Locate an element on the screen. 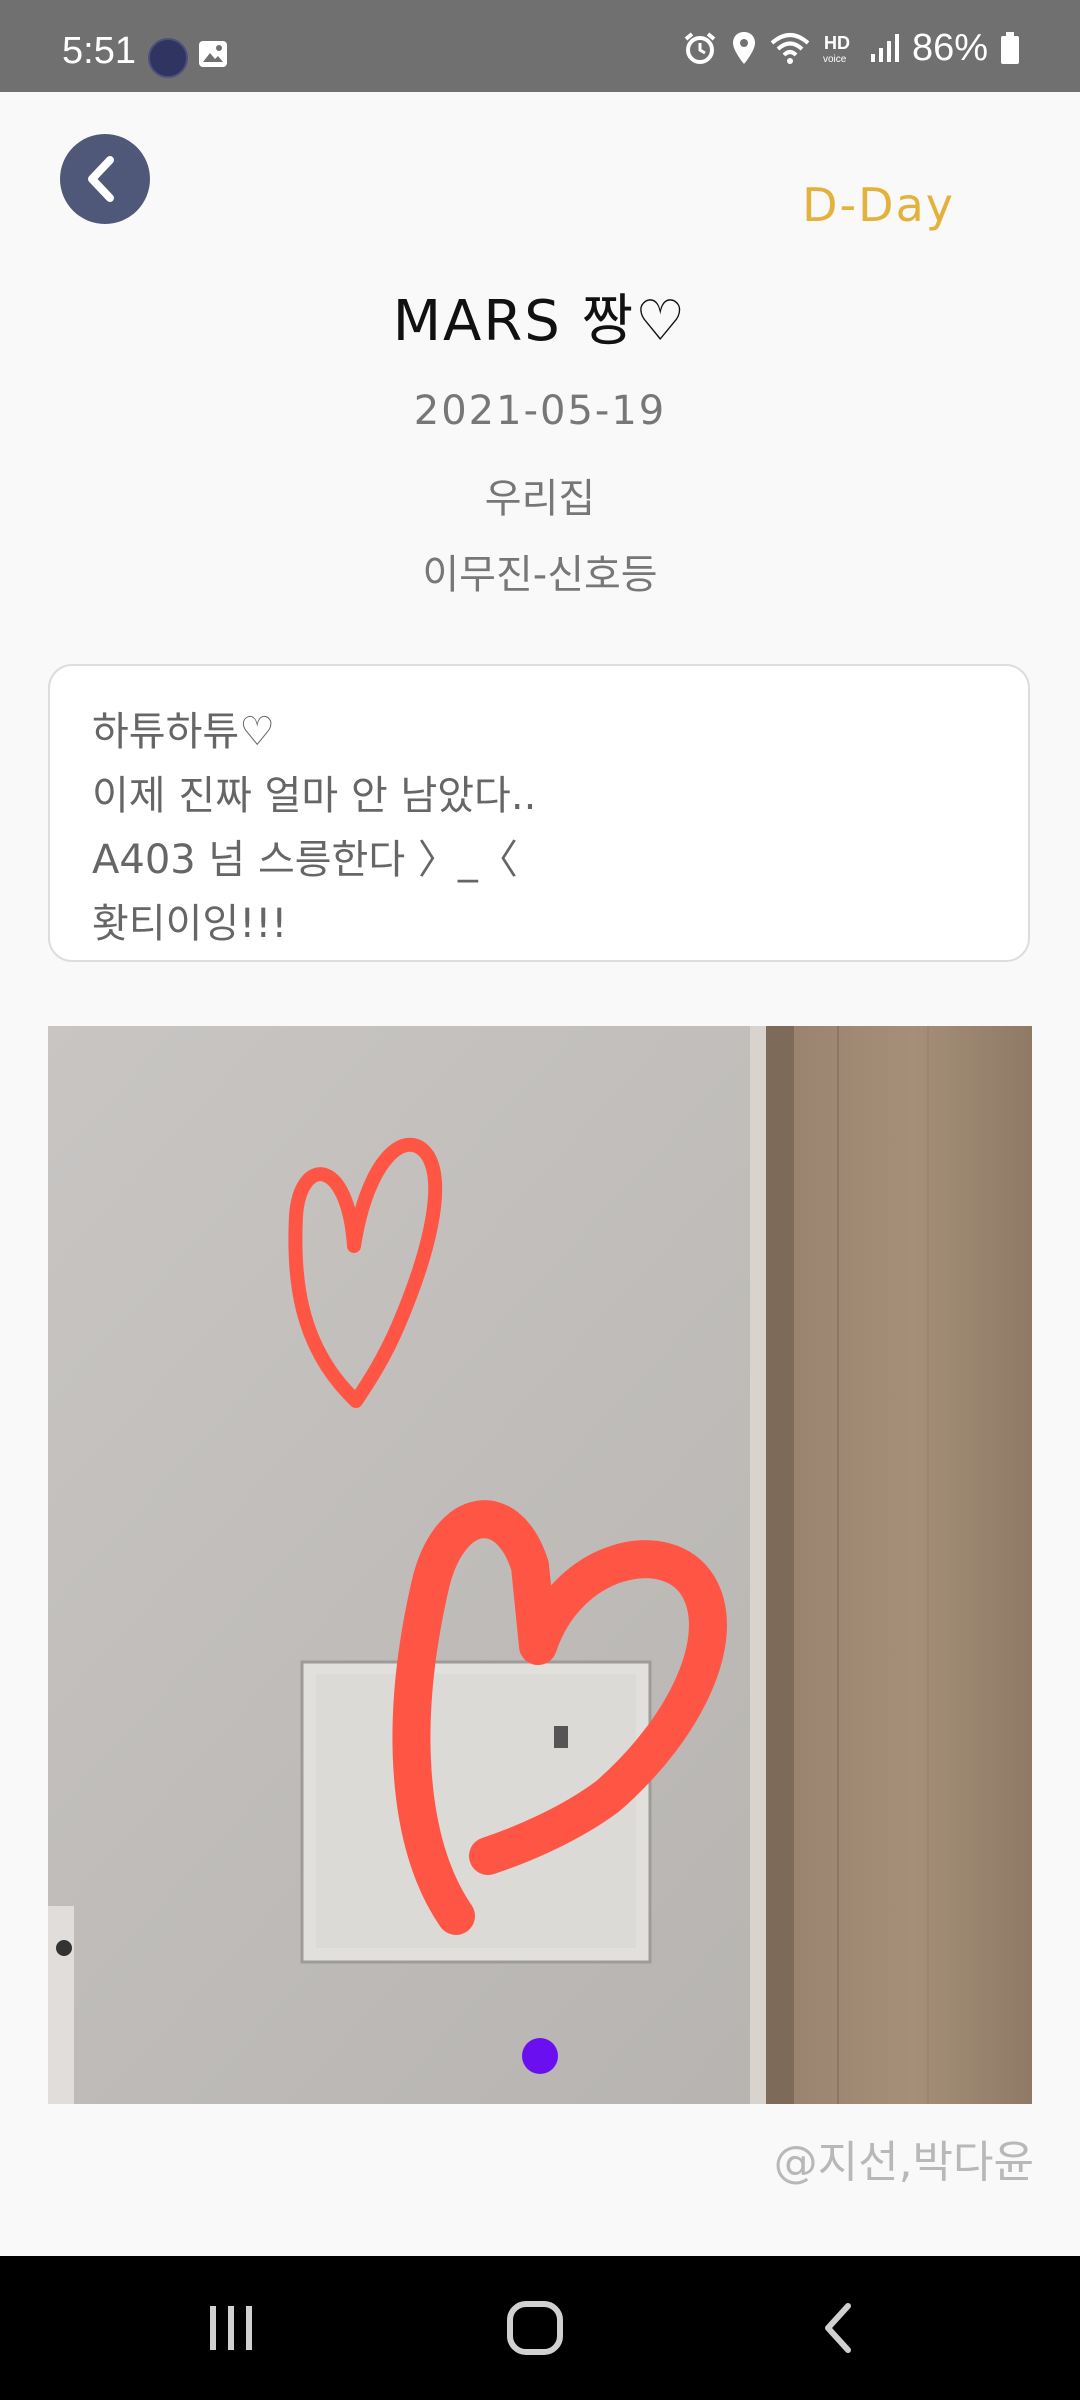  memo-line: A403 넘 스릉한다 〉_〈 is located at coordinates (305, 860).